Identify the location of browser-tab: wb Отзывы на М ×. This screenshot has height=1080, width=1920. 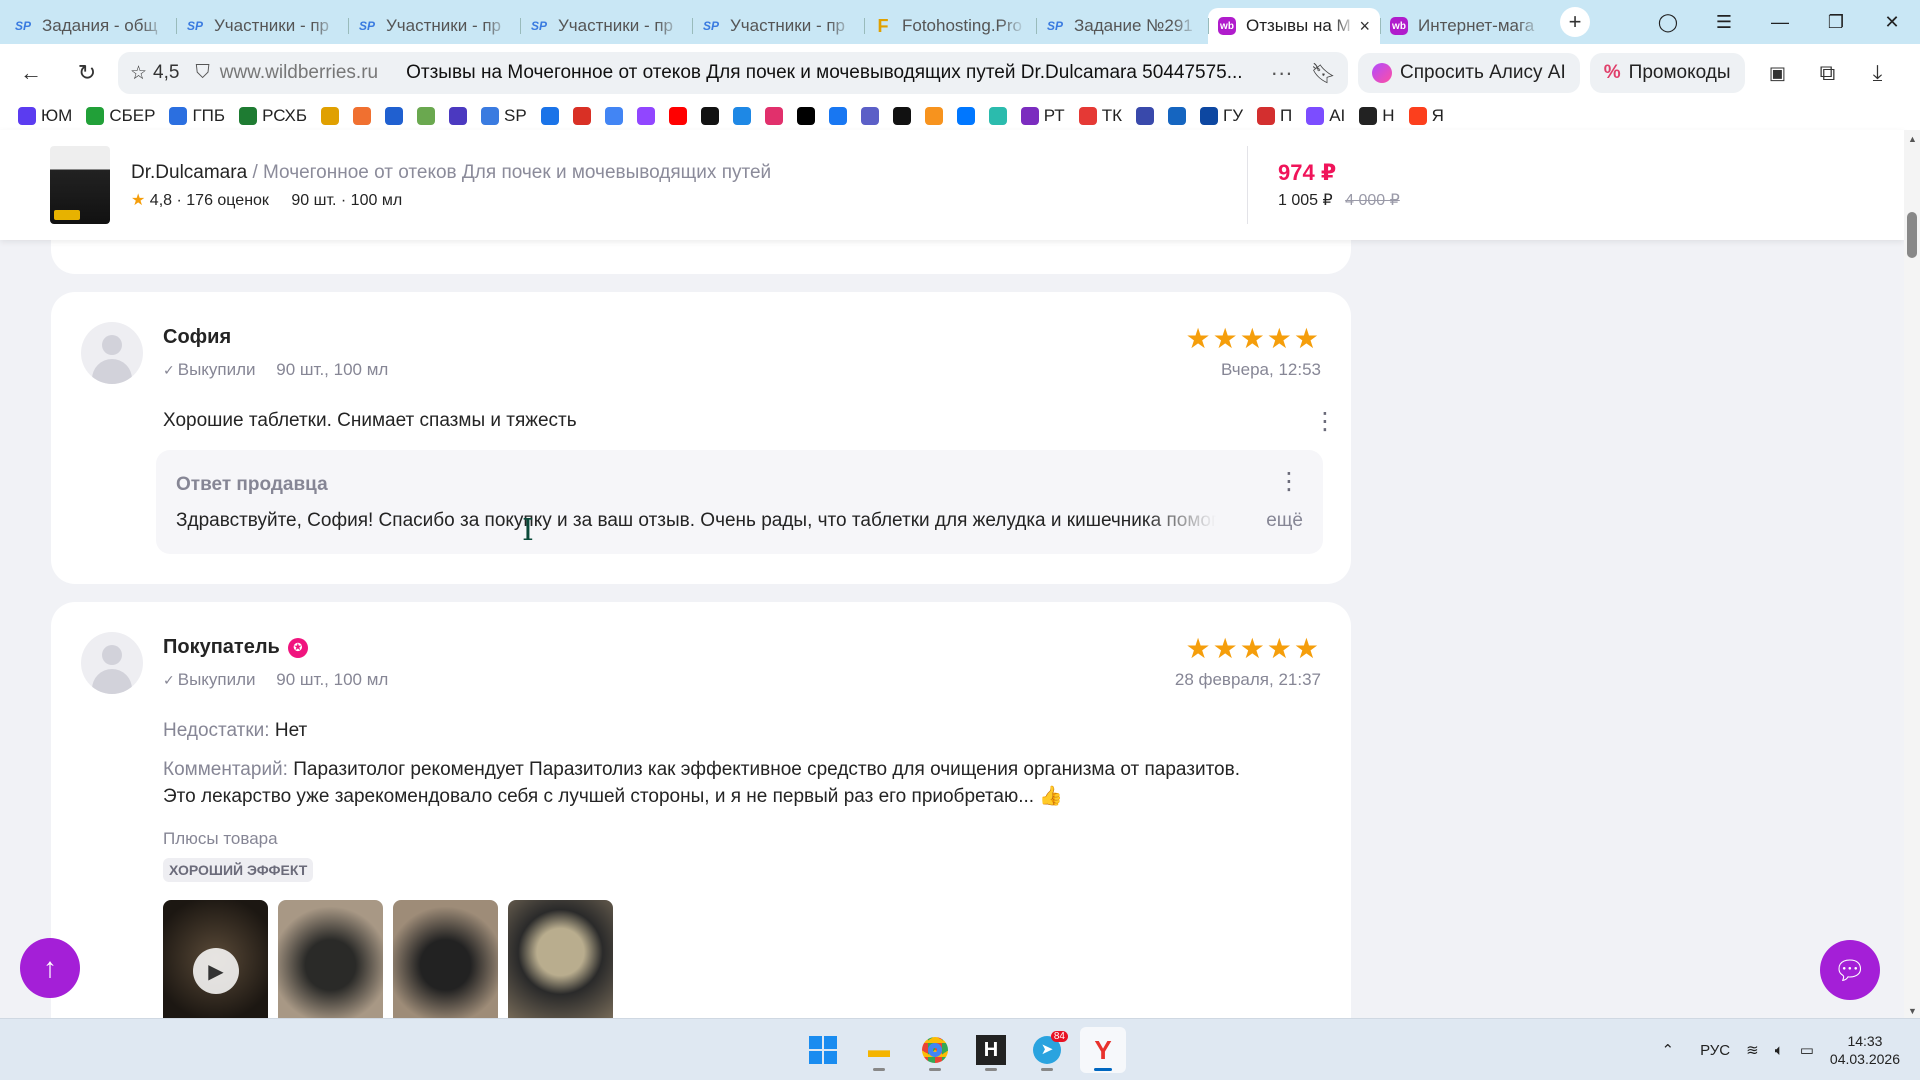
(1294, 26).